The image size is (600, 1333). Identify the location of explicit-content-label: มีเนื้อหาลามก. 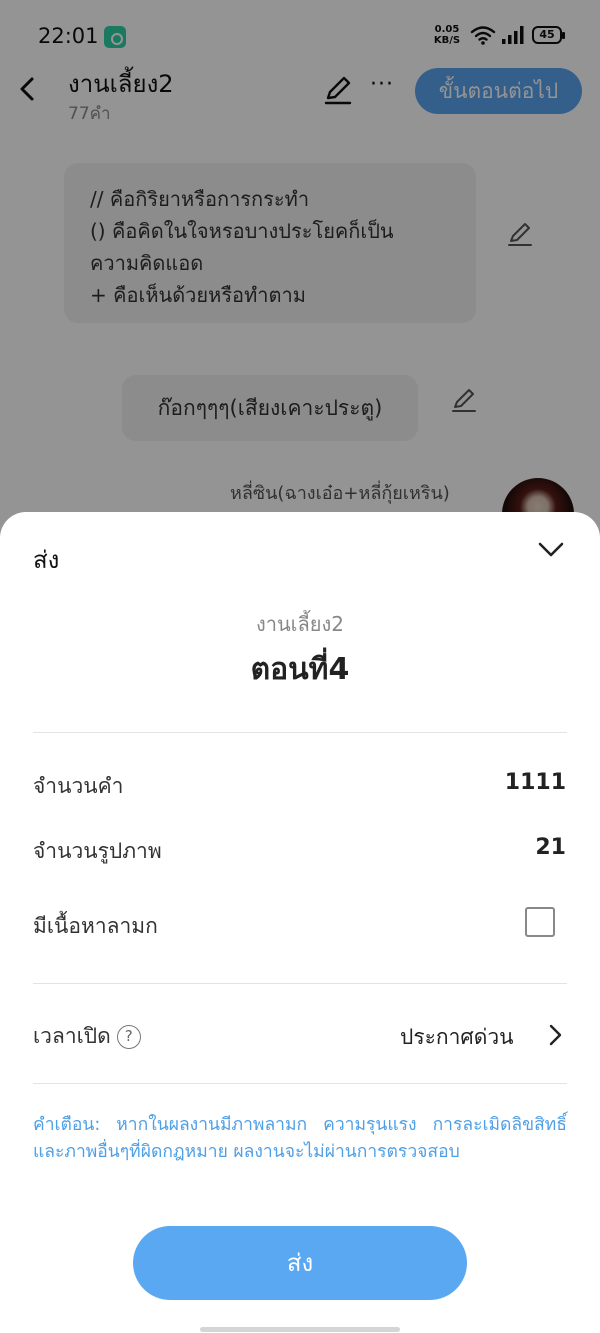
(95, 926).